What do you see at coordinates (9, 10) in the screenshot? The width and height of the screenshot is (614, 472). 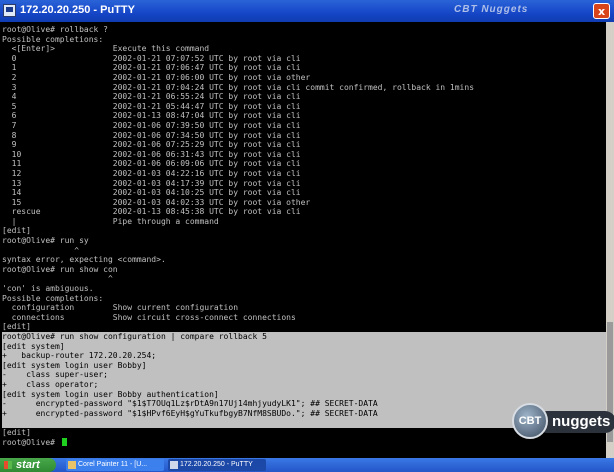 I see `putty-icon` at bounding box center [9, 10].